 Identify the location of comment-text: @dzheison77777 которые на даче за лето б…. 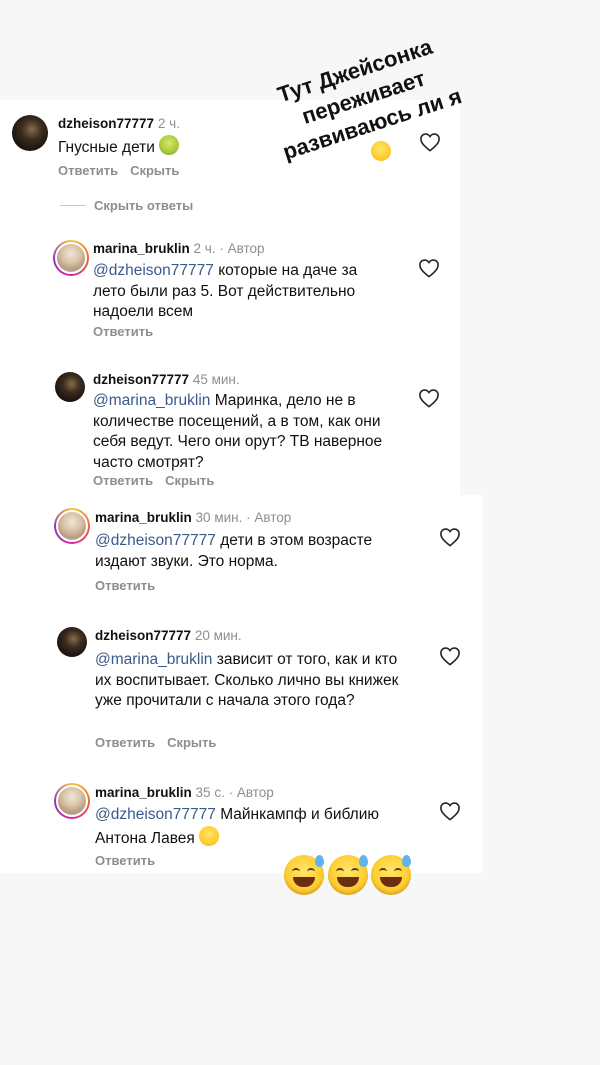
(225, 291).